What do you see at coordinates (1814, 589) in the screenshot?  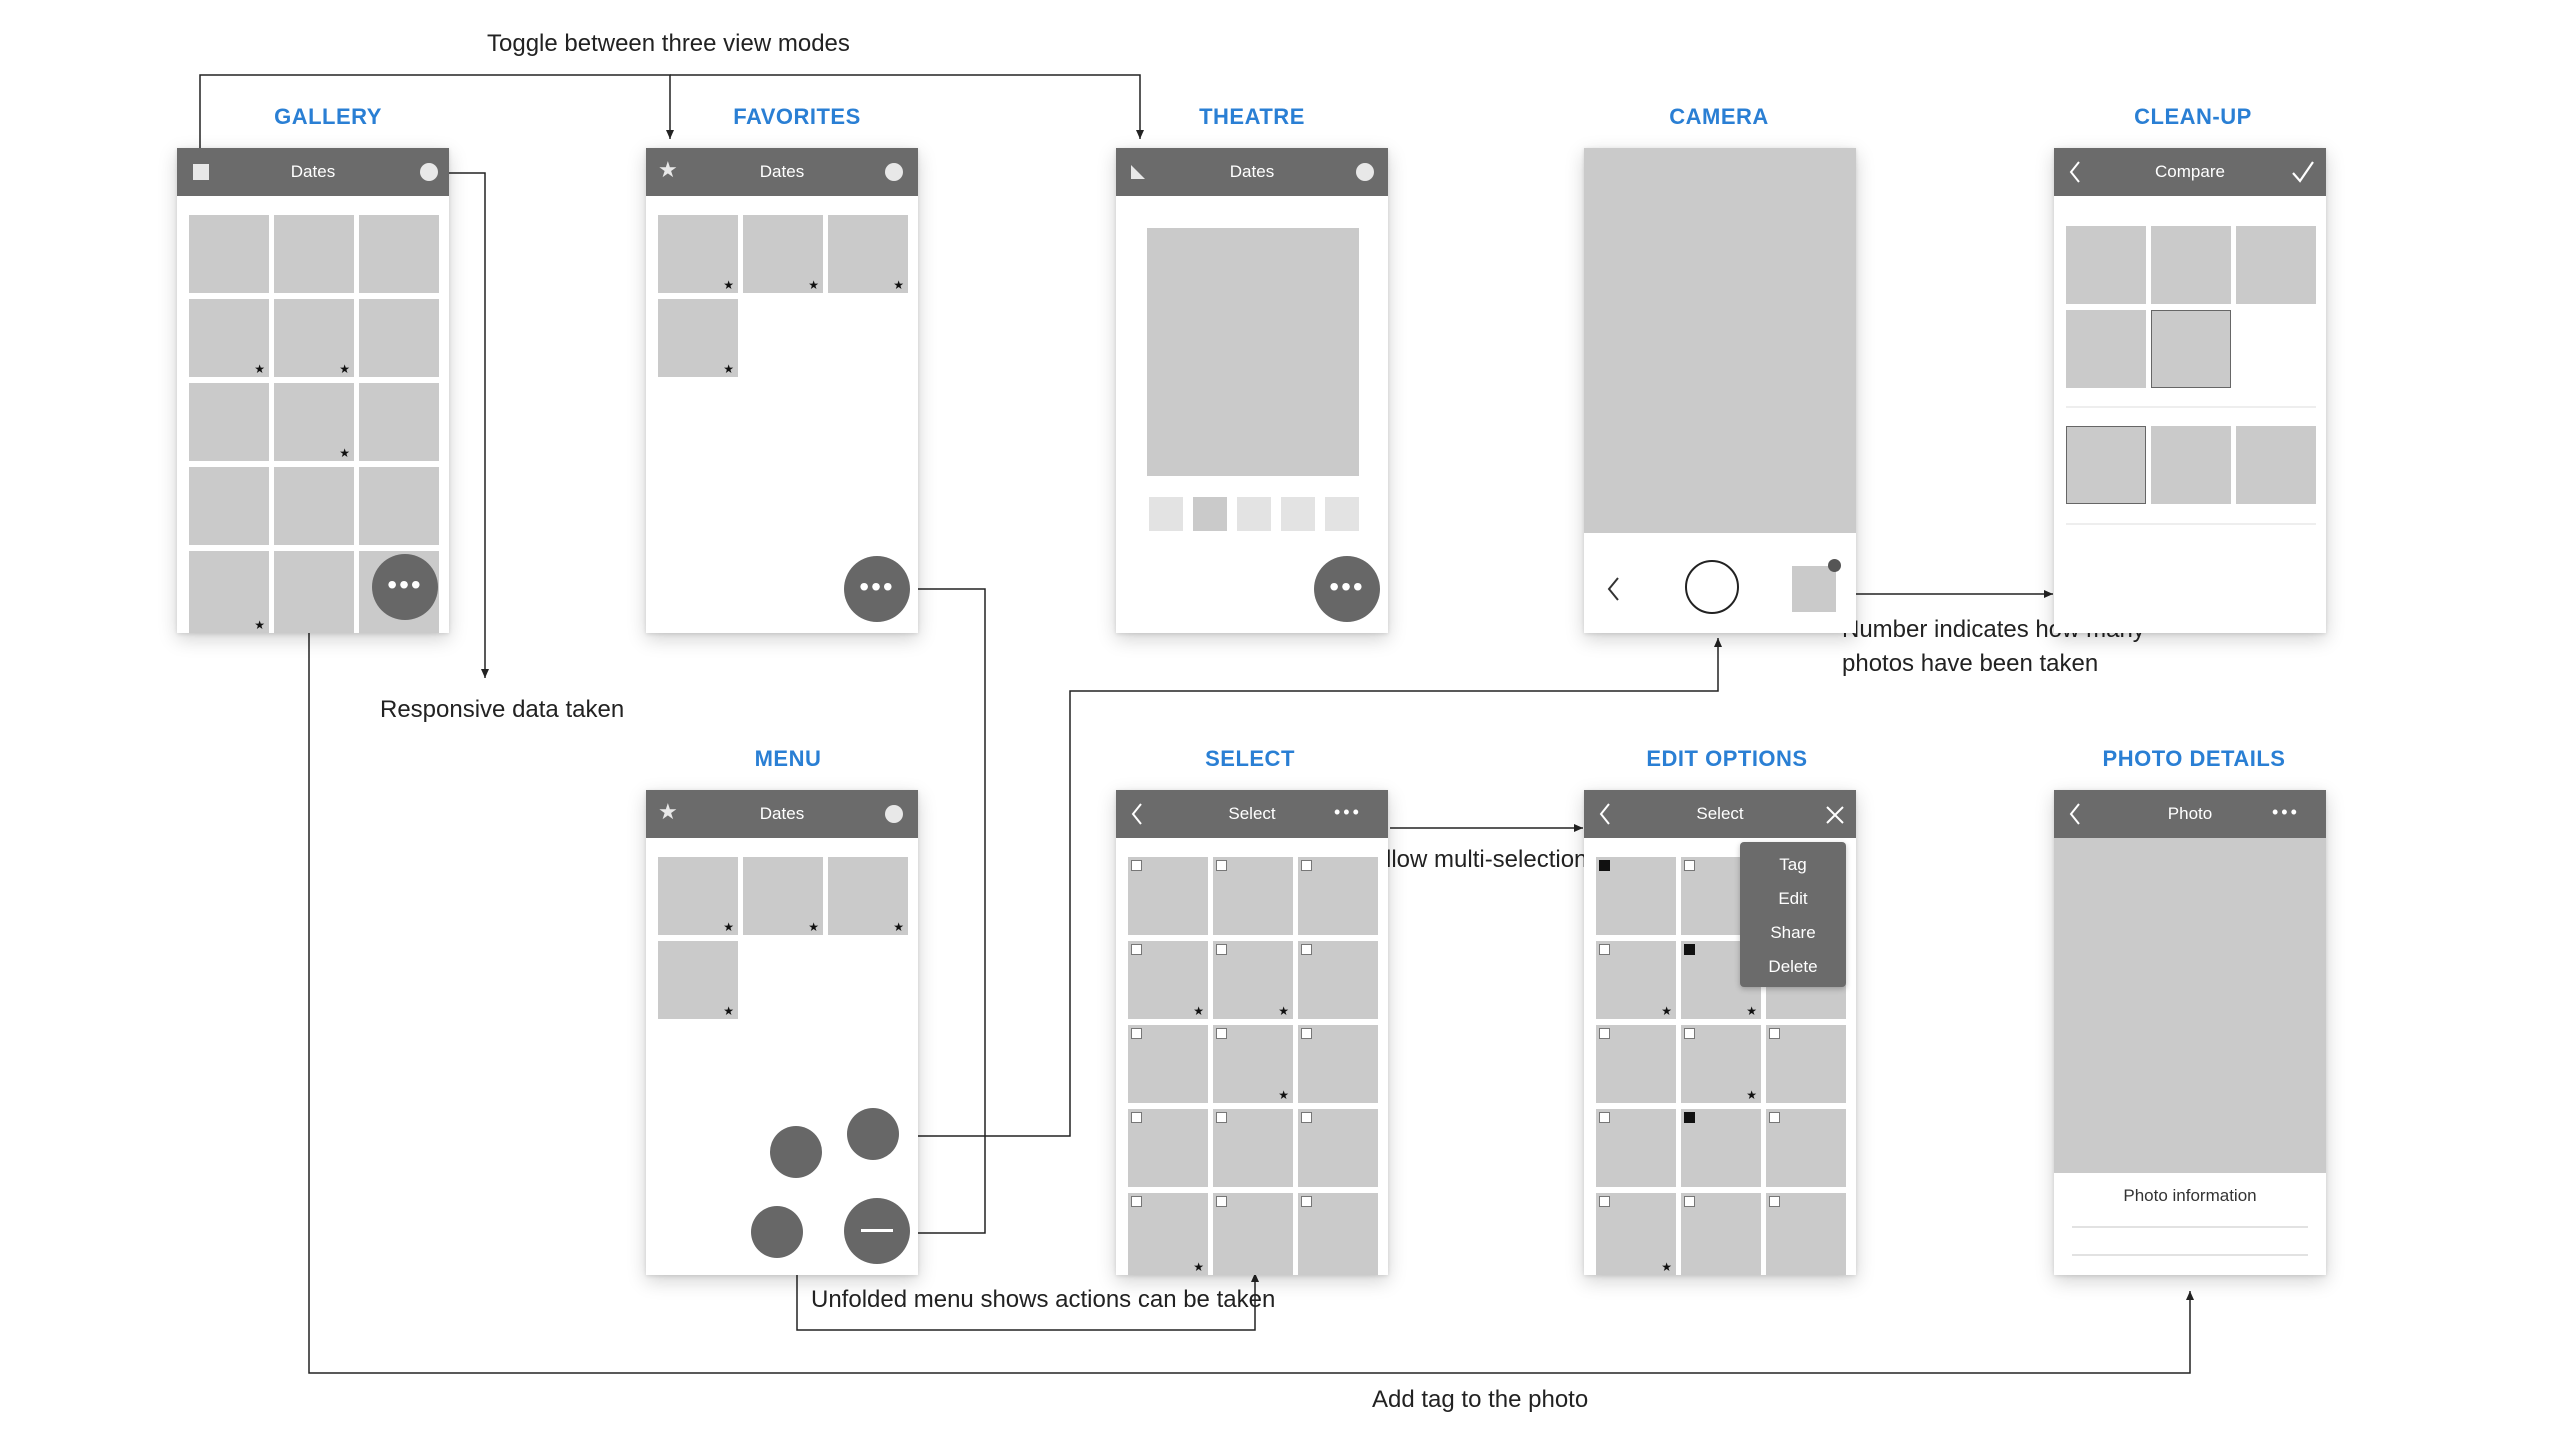 I see `last-photo-thumbnail` at bounding box center [1814, 589].